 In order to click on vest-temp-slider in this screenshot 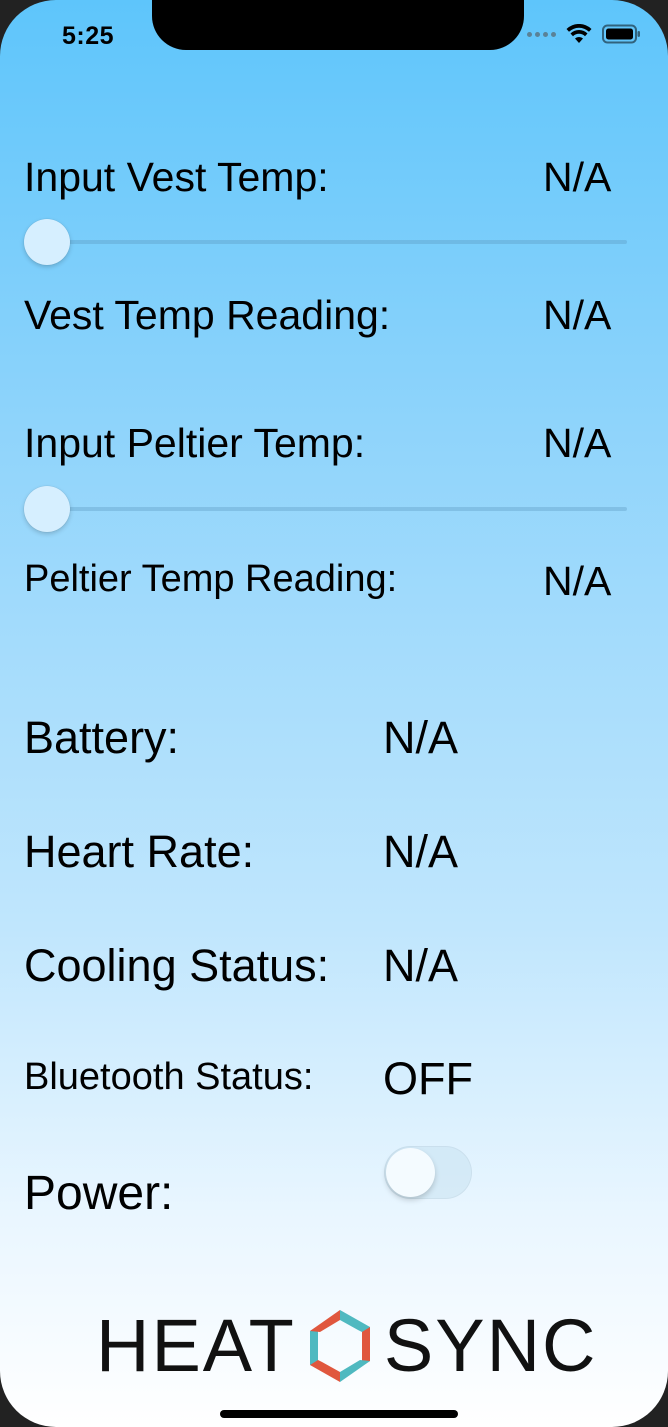, I will do `click(325, 242)`.